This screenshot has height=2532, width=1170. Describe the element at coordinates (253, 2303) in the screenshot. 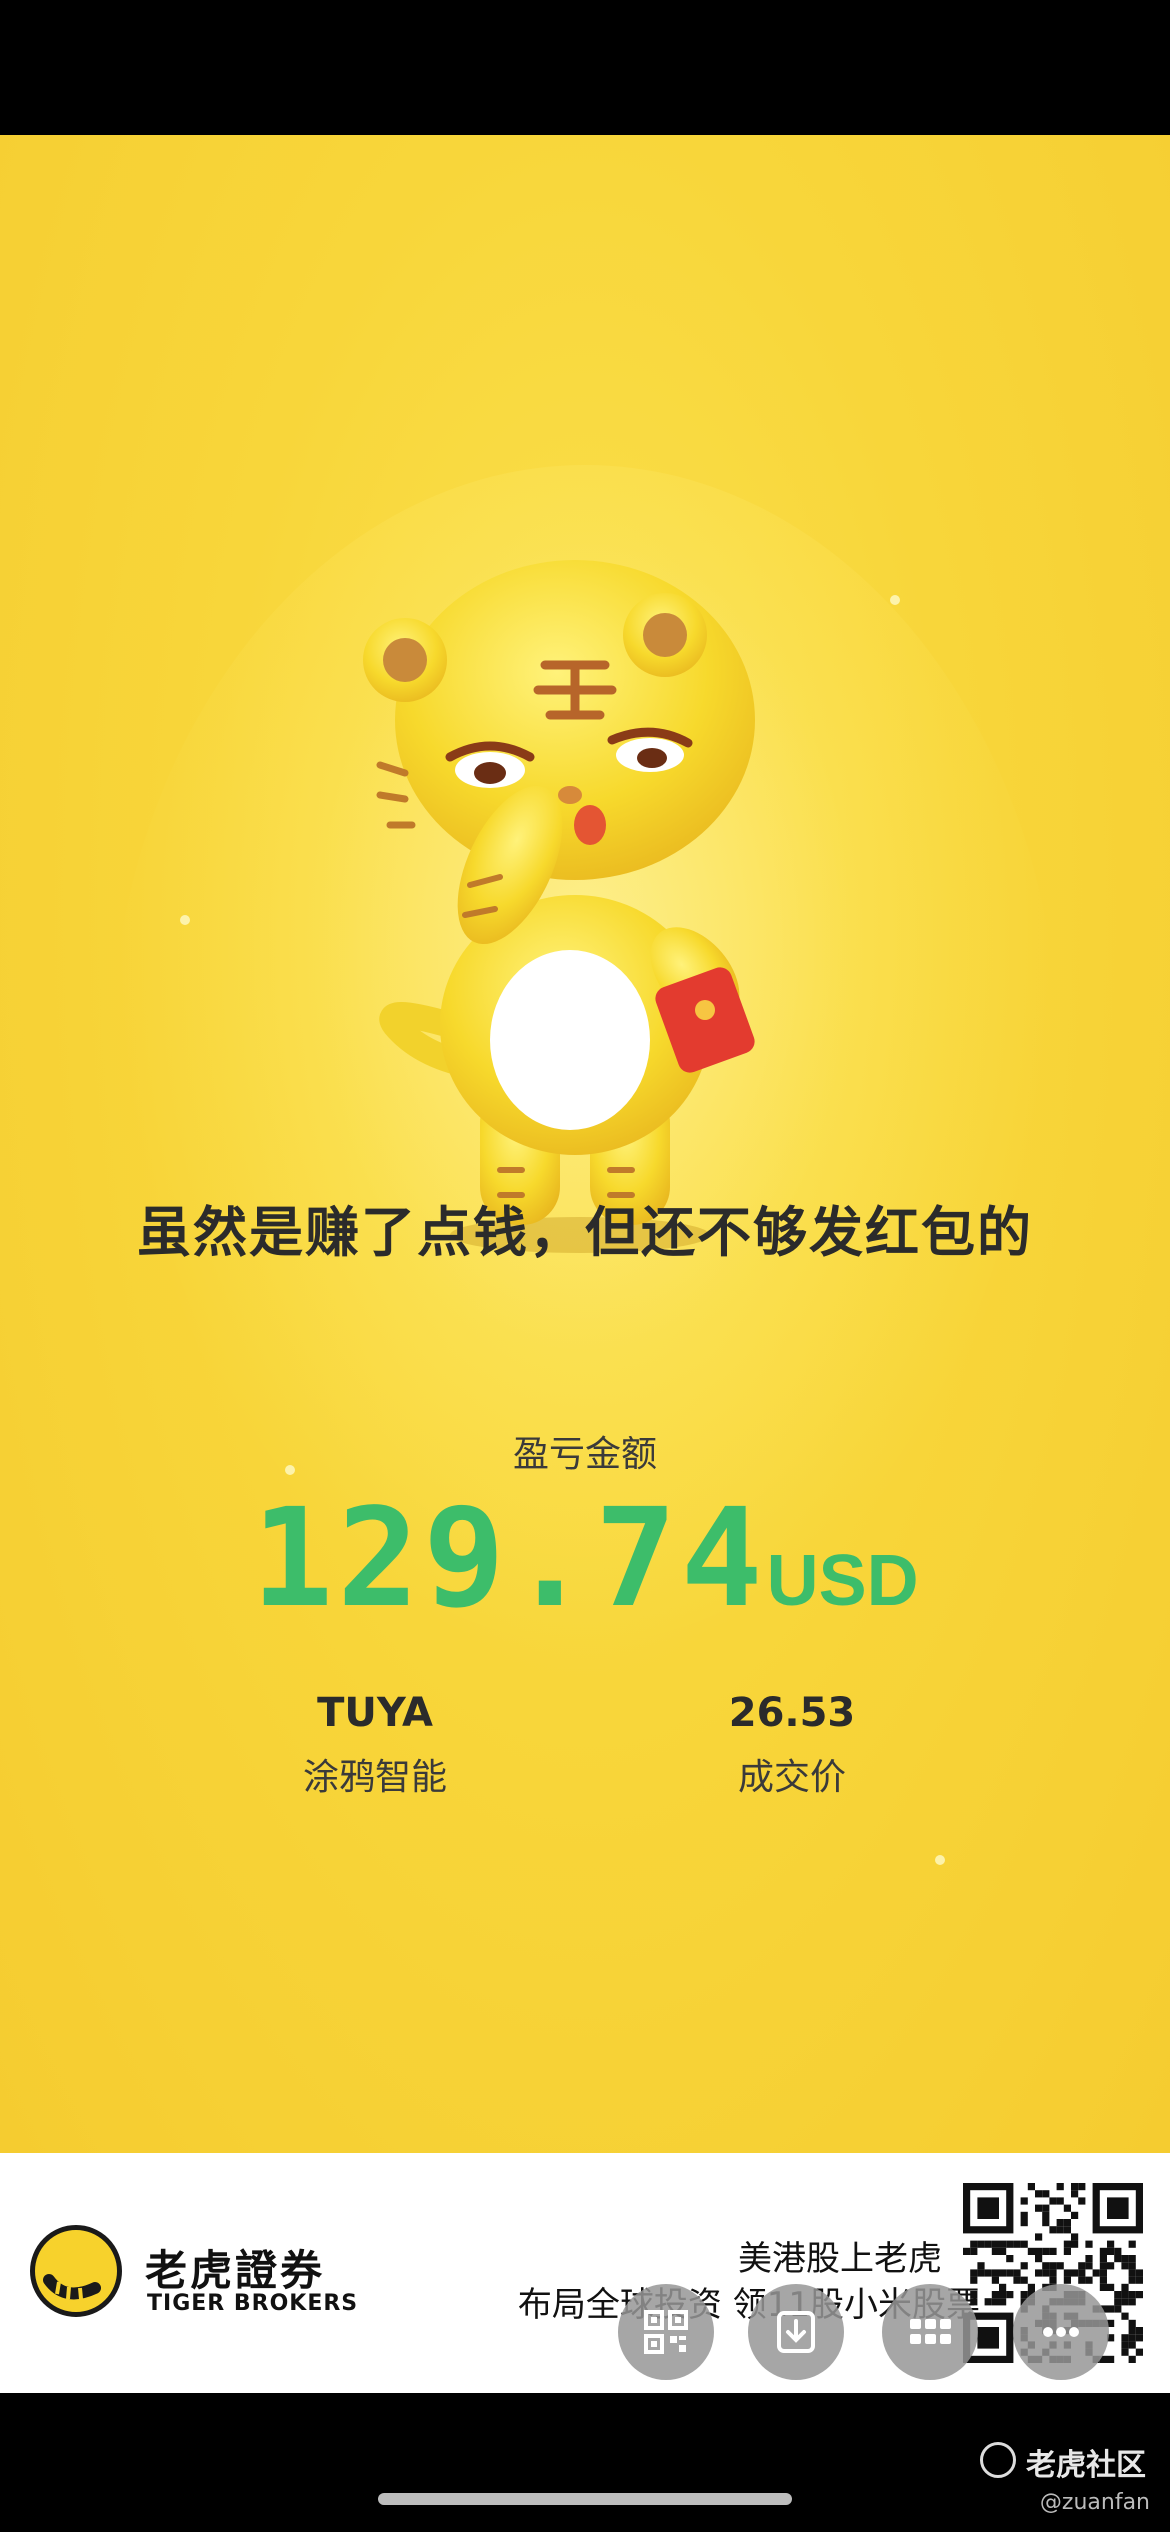

I see `brand-name-en: TIGER BROKERS` at that location.